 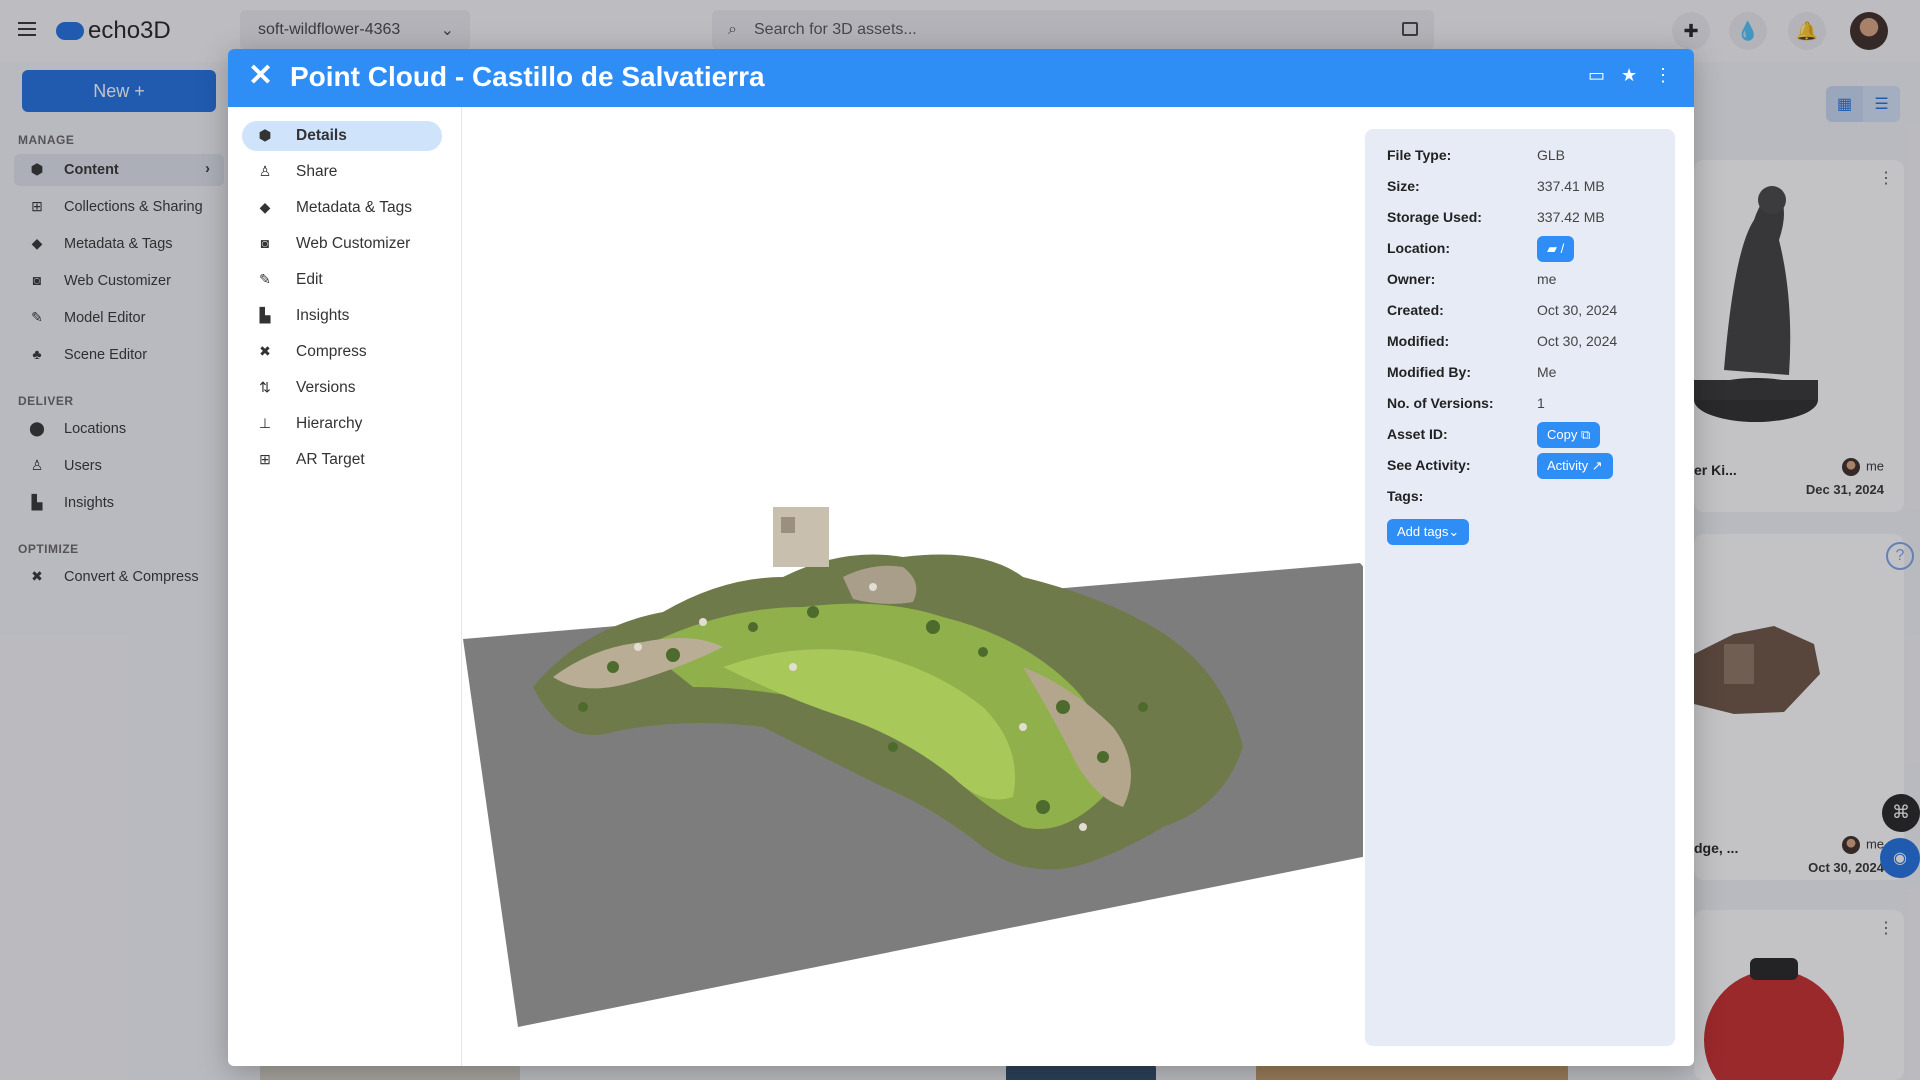 I want to click on row-owner: Owner: me, so click(x=1527, y=281).